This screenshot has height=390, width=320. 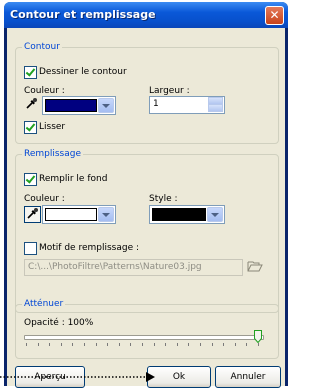 What do you see at coordinates (89, 248) in the screenshot?
I see `pattern-label: Motif de remplissage :` at bounding box center [89, 248].